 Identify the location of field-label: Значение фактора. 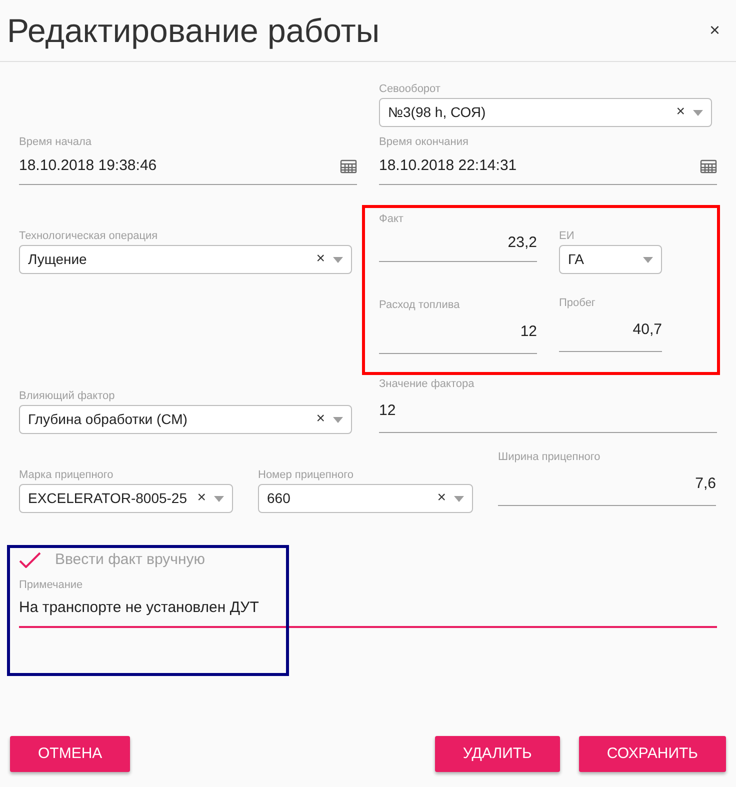
(427, 384).